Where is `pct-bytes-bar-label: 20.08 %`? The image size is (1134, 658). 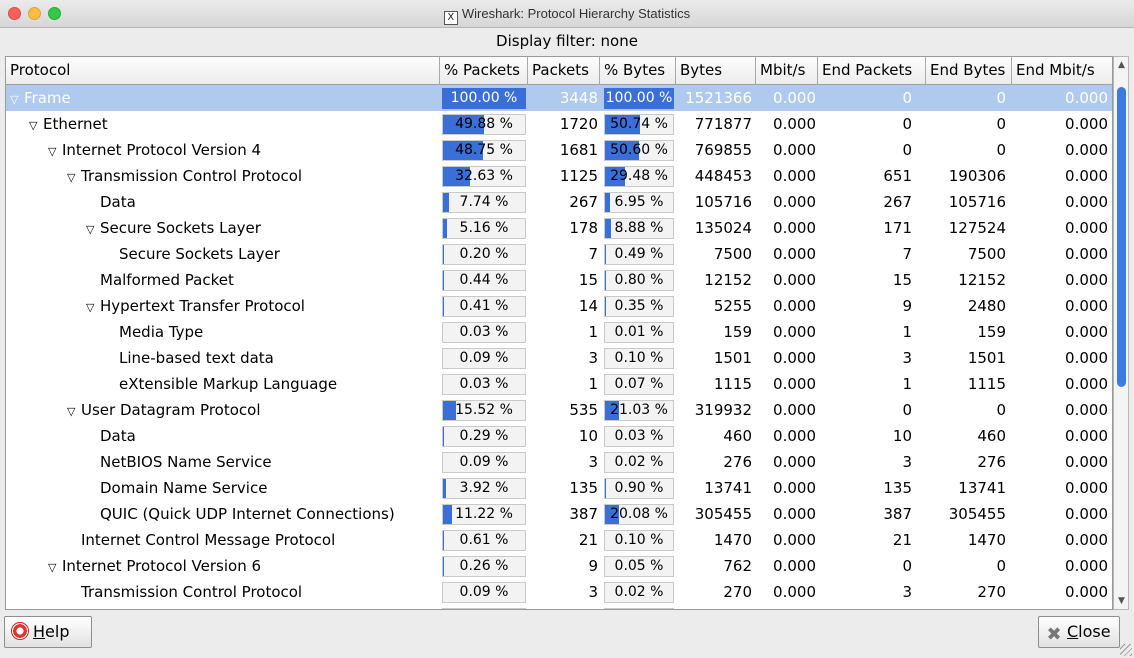
pct-bytes-bar-label: 20.08 % is located at coordinates (639, 514).